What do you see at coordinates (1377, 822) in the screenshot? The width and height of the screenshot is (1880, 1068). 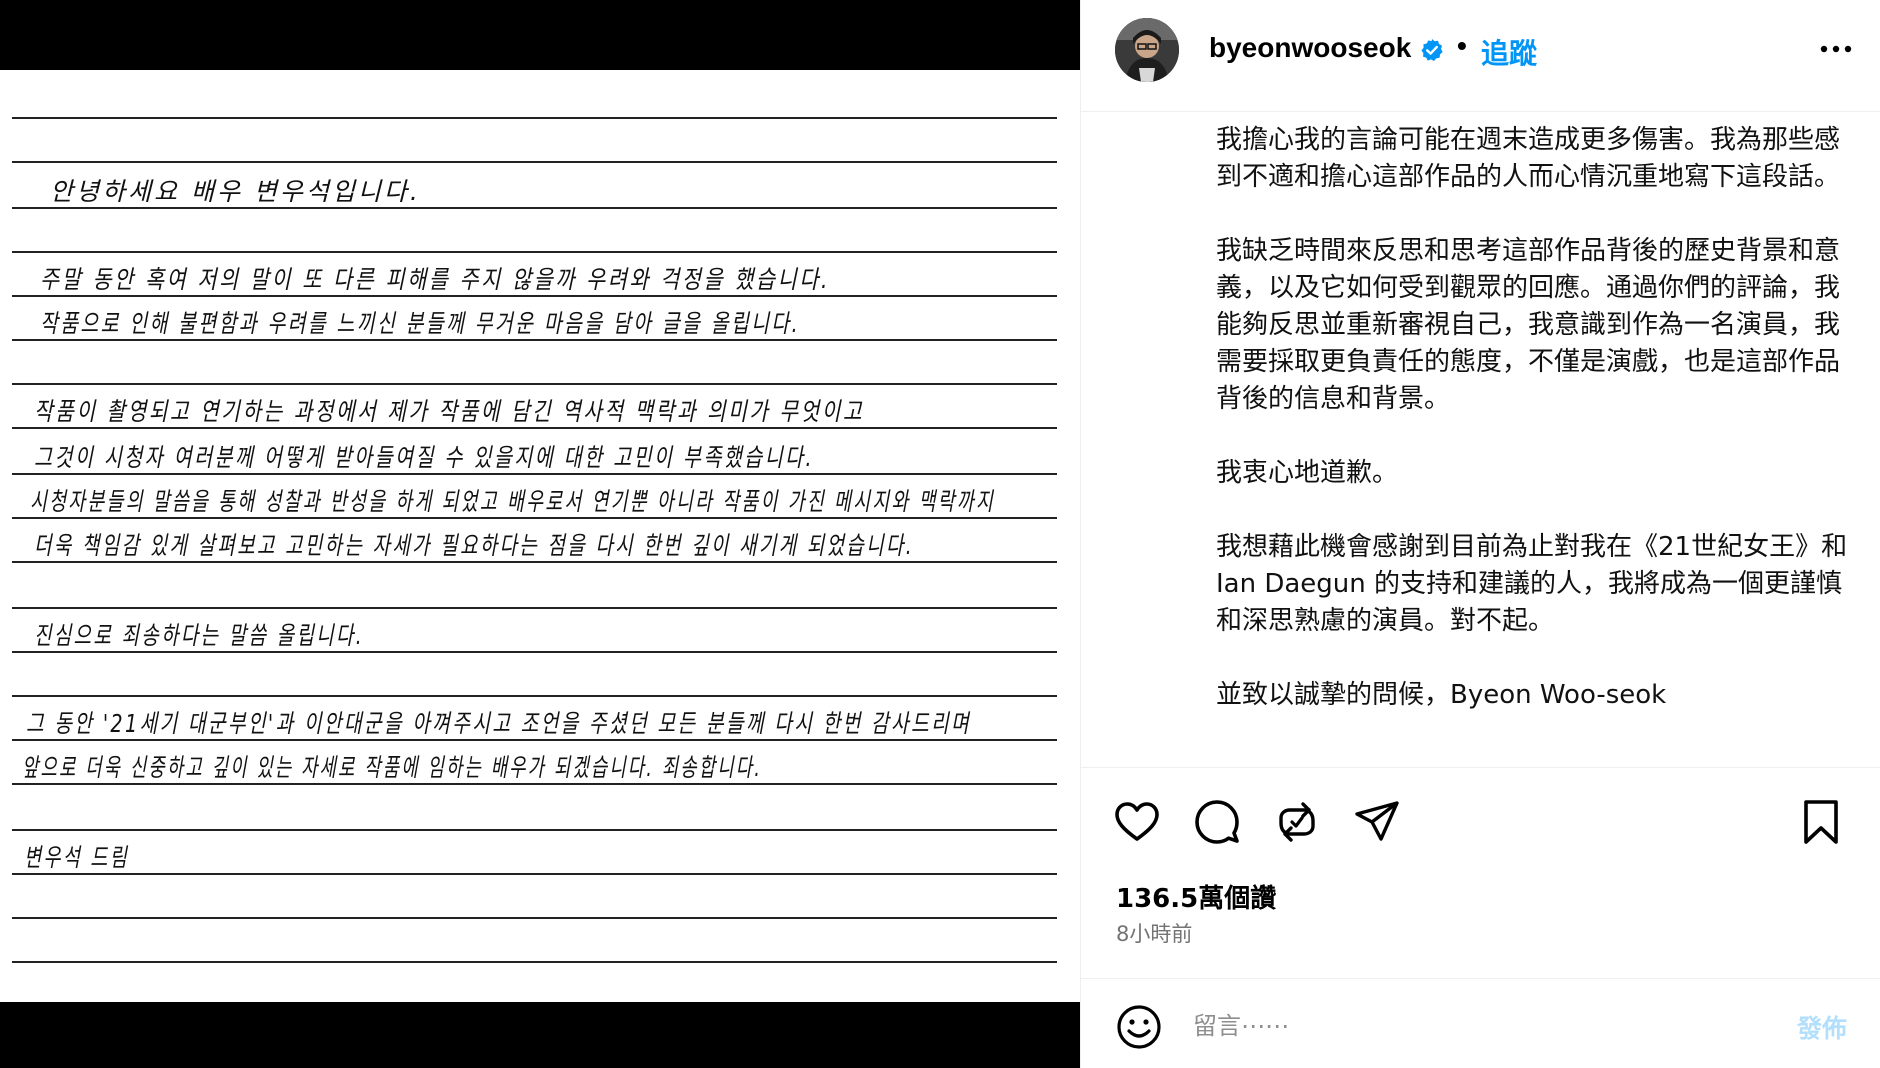 I see `share-icon` at bounding box center [1377, 822].